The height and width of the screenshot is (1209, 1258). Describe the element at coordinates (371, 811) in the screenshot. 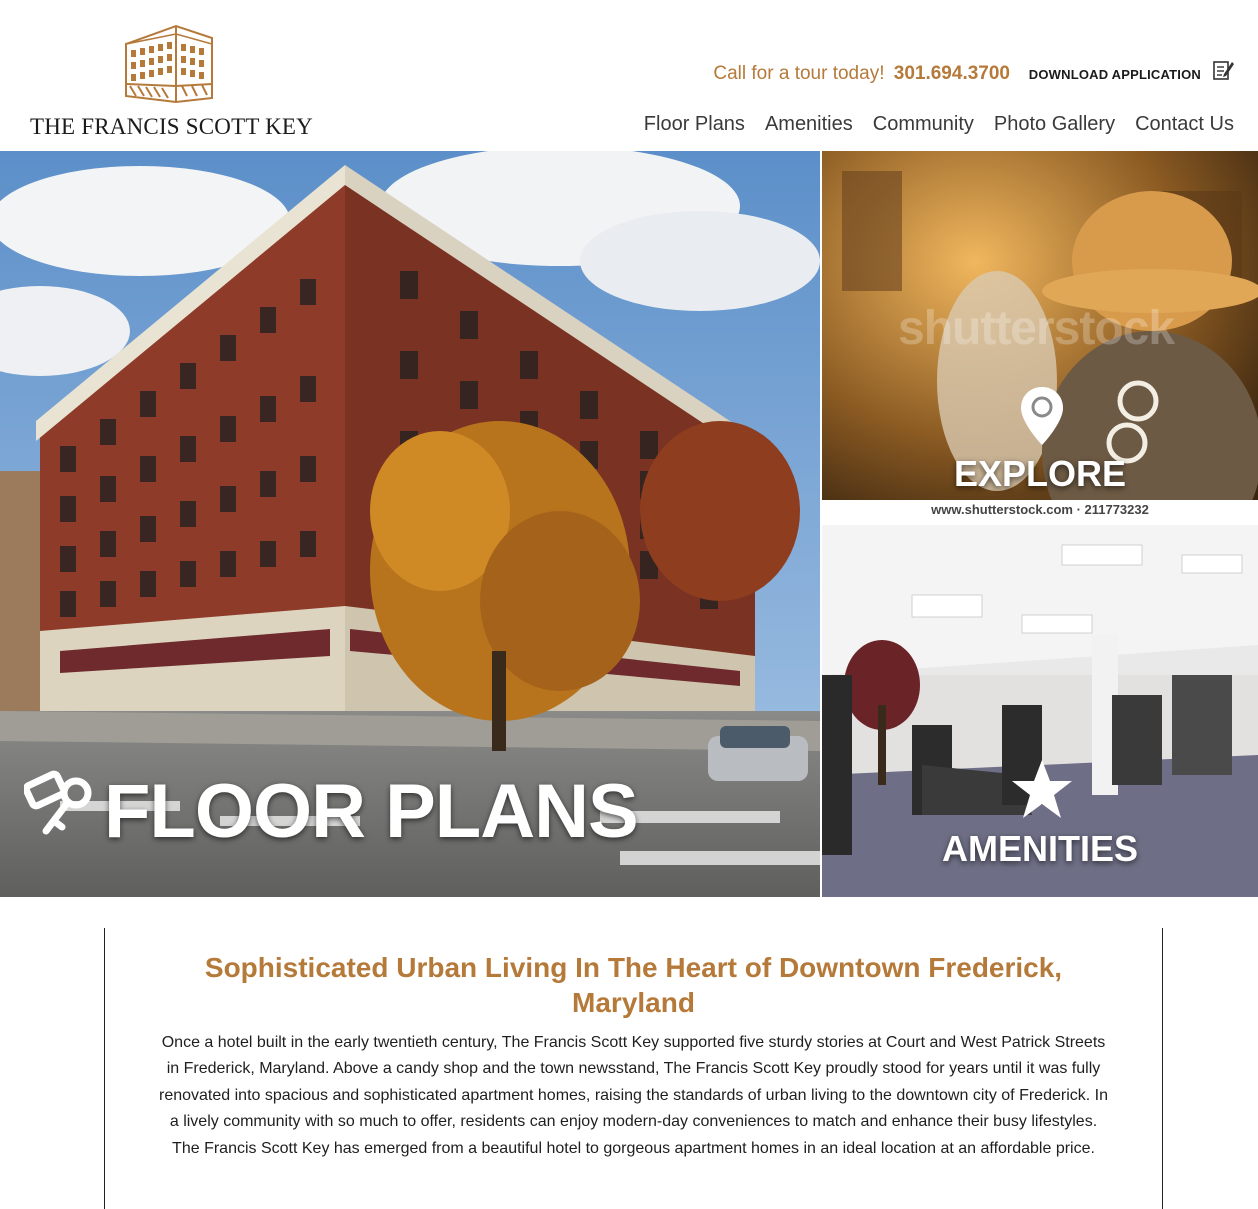

I see `floor-plans-label: FLOOR PLANS` at that location.